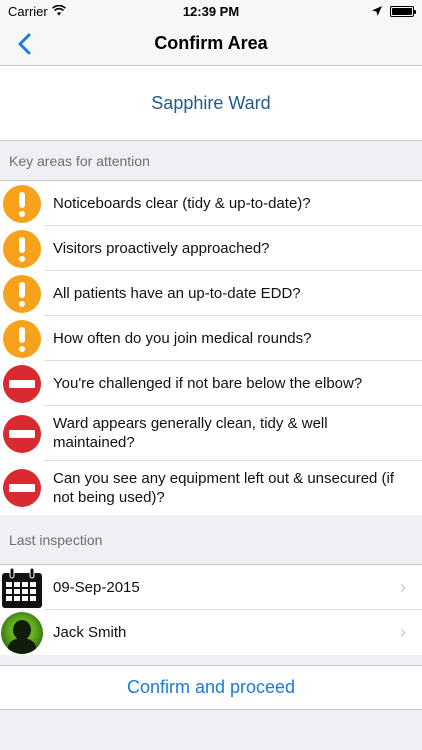  What do you see at coordinates (211, 161) in the screenshot?
I see `section-header-key-areas: Key areas for attention` at bounding box center [211, 161].